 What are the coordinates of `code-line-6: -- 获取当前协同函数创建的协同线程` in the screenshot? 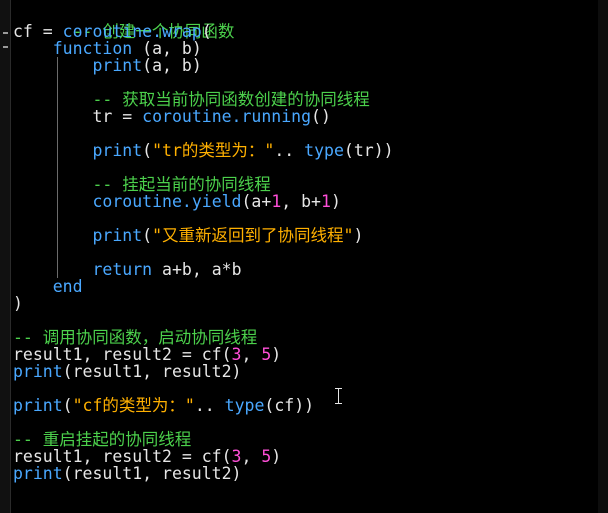 It's located at (304, 99).